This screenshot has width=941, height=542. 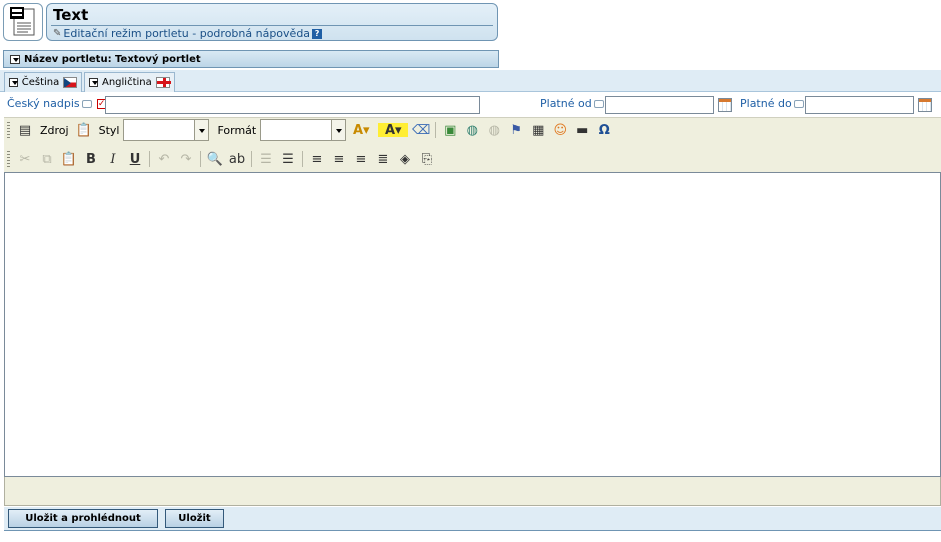 What do you see at coordinates (659, 105) in the screenshot?
I see `valid-from-input` at bounding box center [659, 105].